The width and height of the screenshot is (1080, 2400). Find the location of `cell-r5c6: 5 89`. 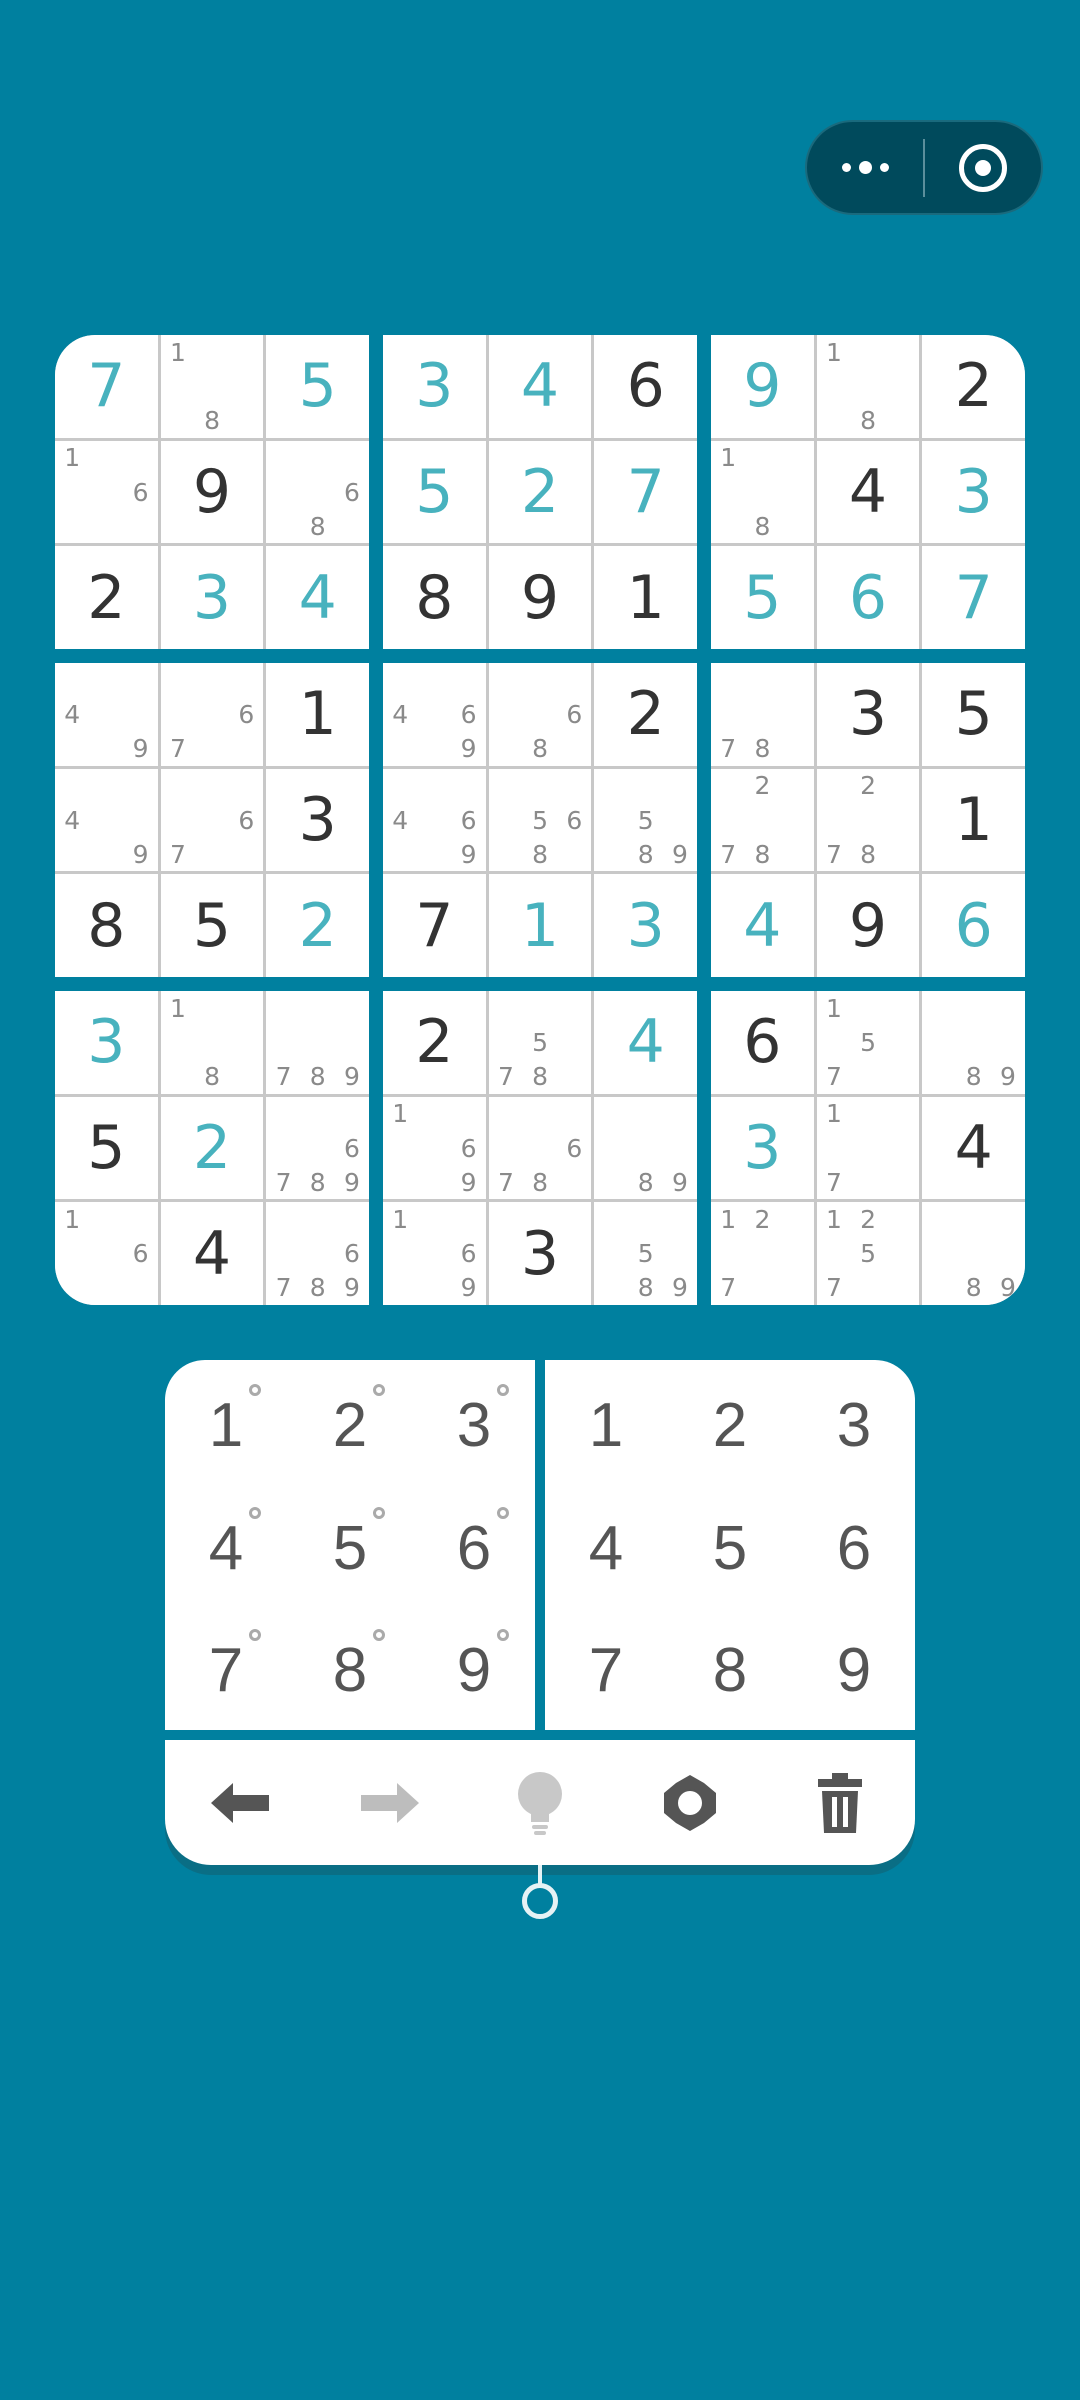

cell-r5c6: 5 89 is located at coordinates (645, 820).